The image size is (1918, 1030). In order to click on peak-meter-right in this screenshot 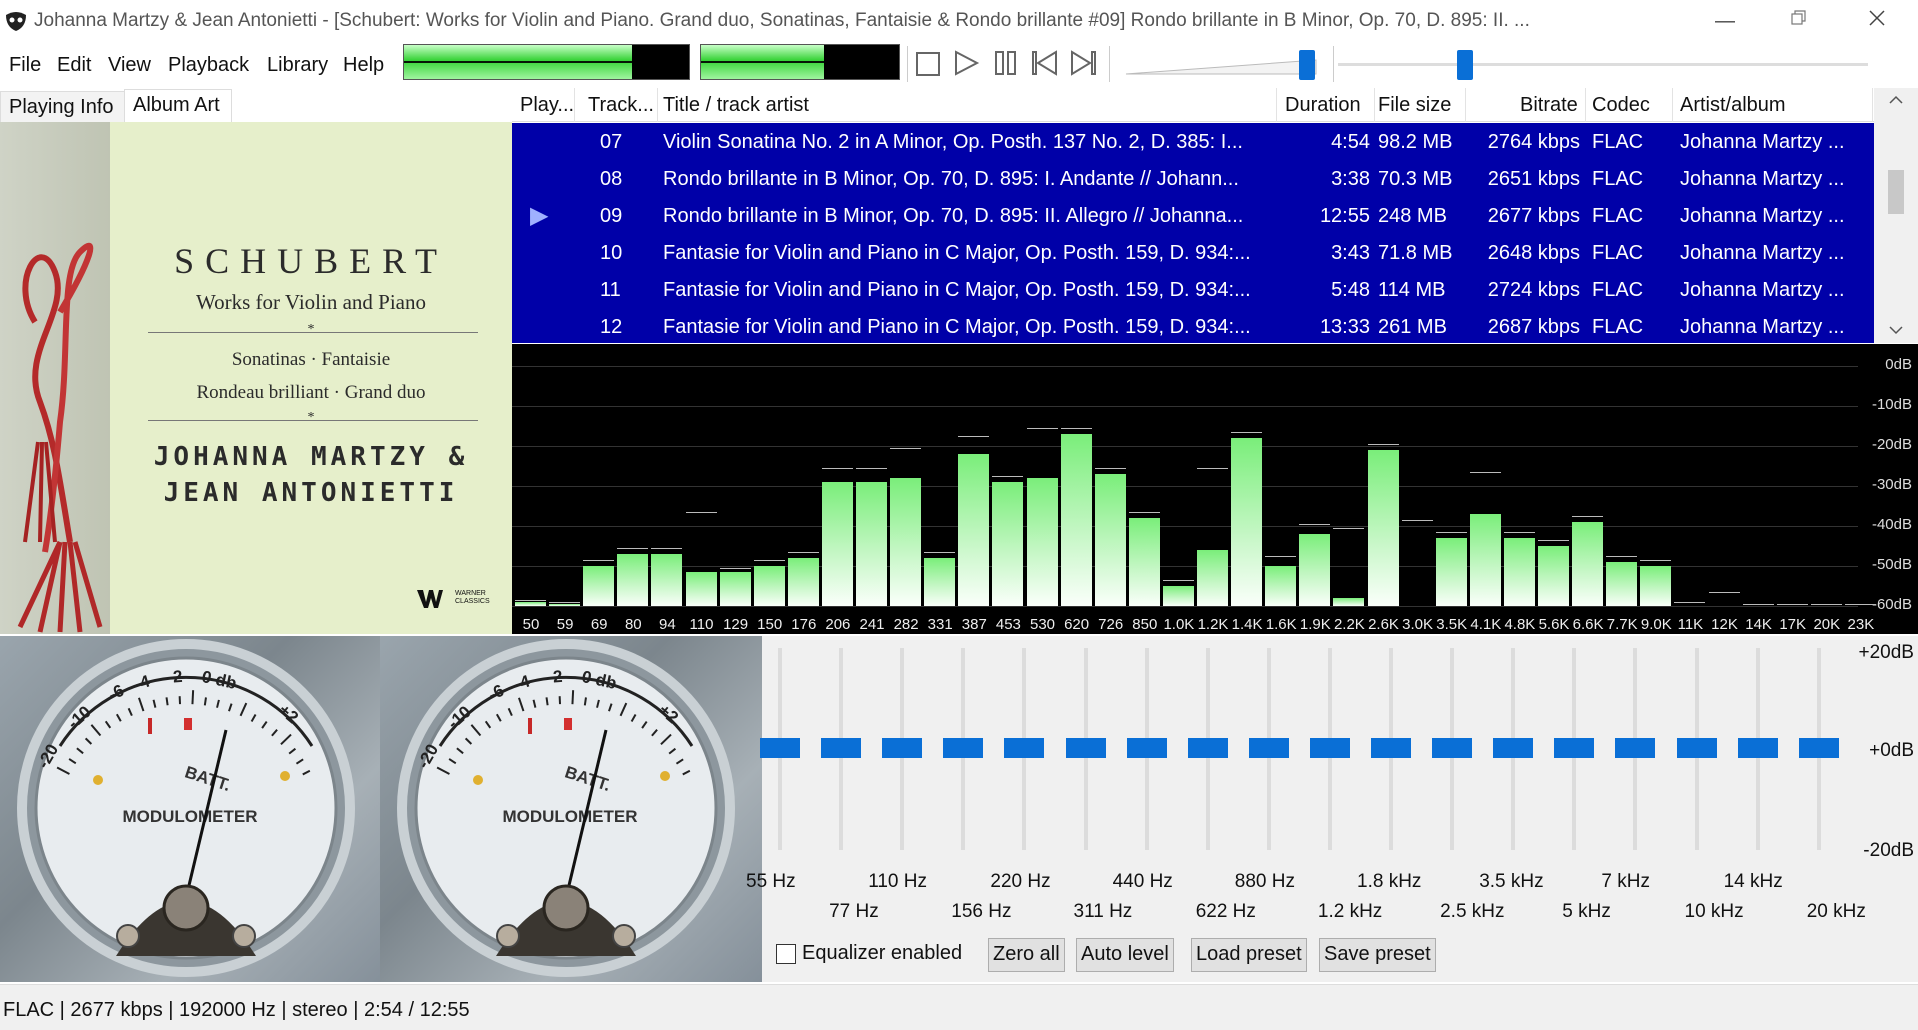, I will do `click(800, 62)`.